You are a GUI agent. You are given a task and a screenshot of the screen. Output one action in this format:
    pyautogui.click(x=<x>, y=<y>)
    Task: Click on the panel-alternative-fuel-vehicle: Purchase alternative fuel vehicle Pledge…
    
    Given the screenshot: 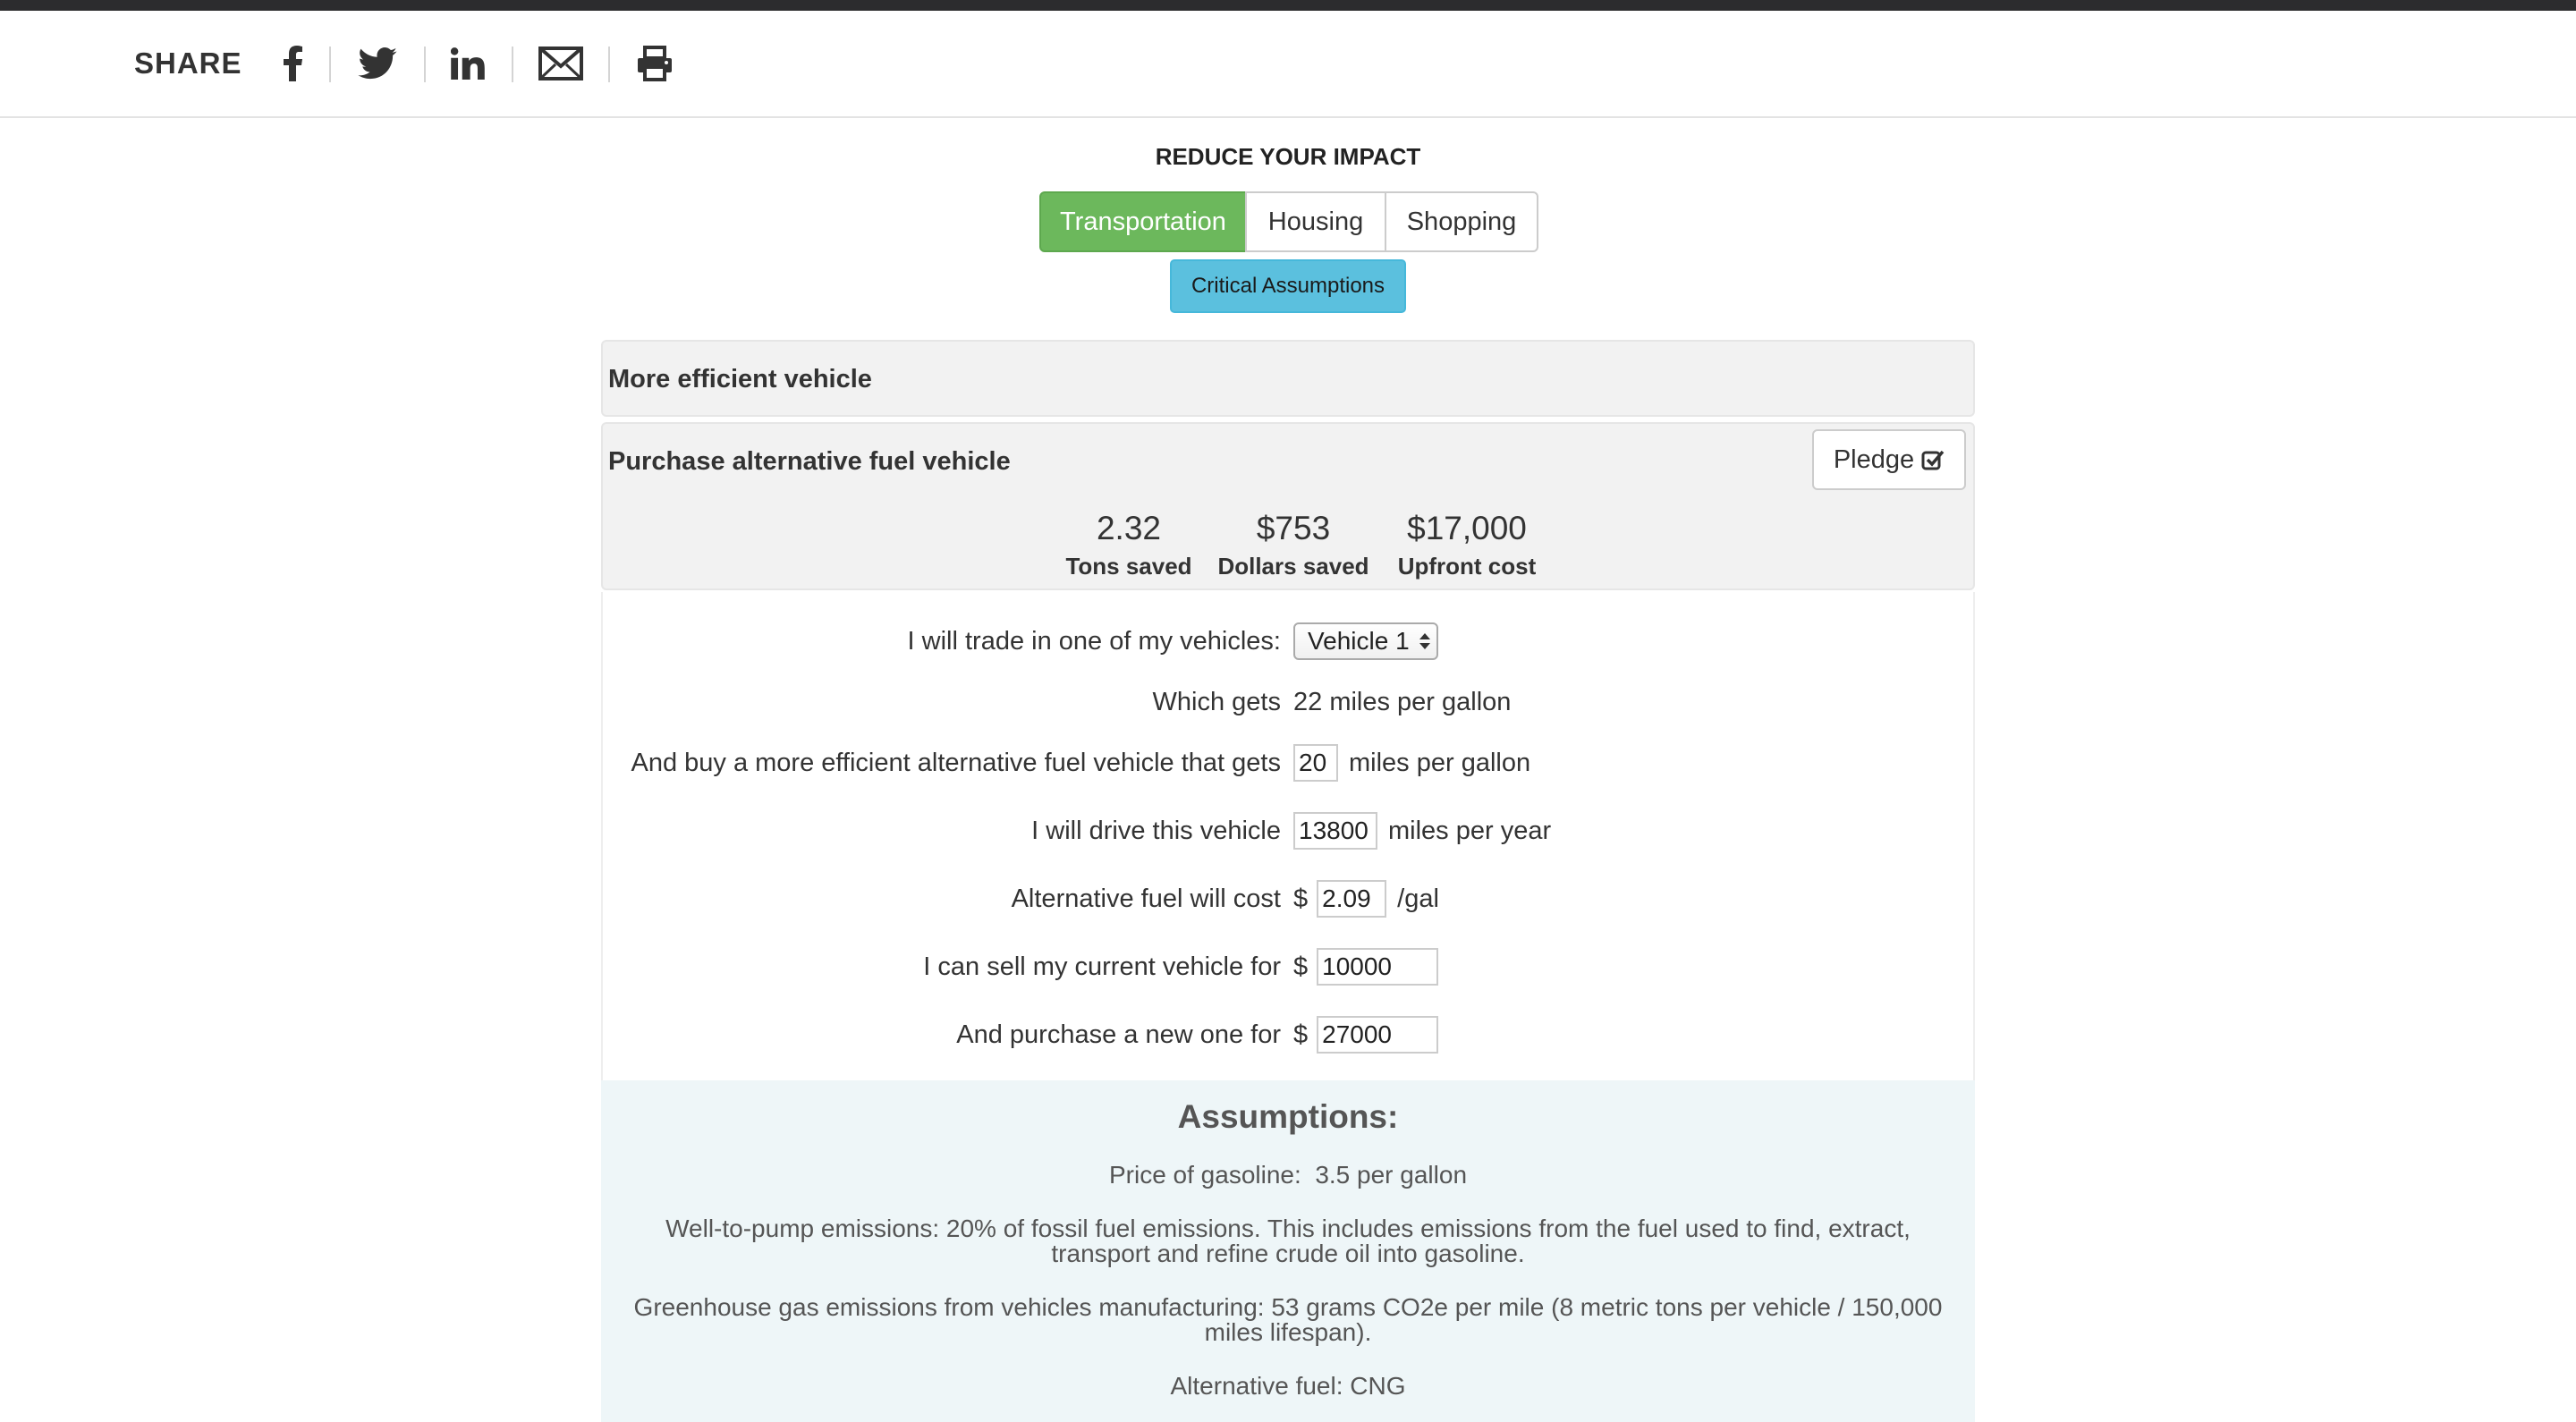 What is the action you would take?
    pyautogui.click(x=1288, y=506)
    